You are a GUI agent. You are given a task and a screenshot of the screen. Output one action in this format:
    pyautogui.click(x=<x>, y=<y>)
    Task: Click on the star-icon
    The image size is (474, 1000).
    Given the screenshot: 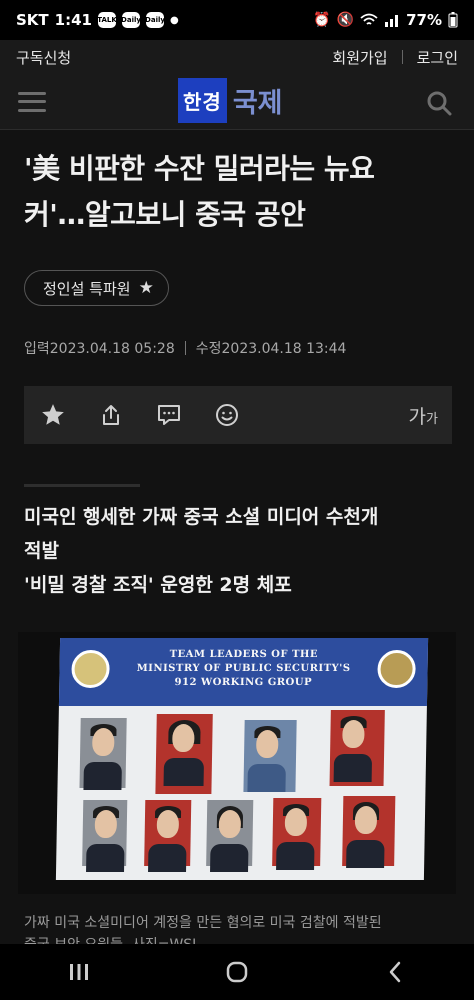 What is the action you would take?
    pyautogui.click(x=53, y=415)
    